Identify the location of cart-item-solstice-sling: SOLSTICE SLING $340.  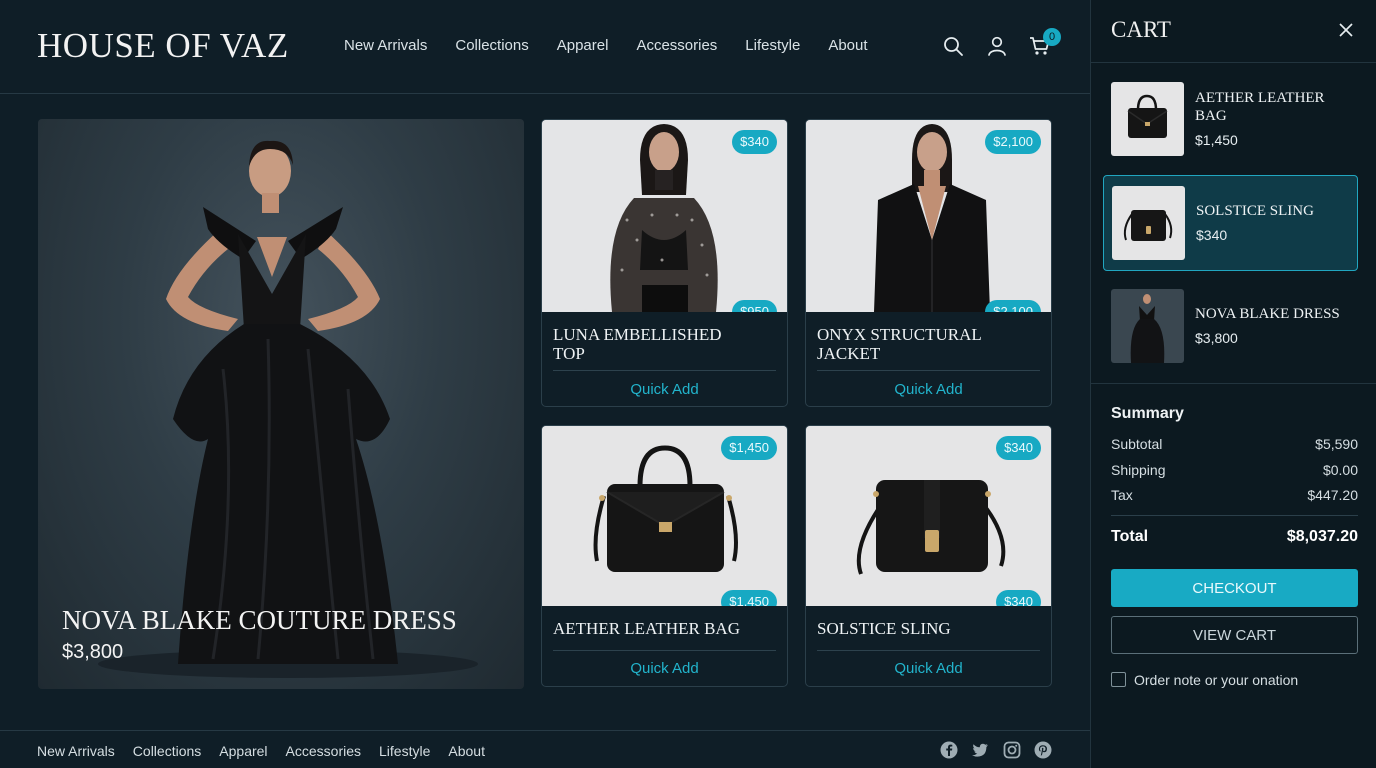
(1230, 223).